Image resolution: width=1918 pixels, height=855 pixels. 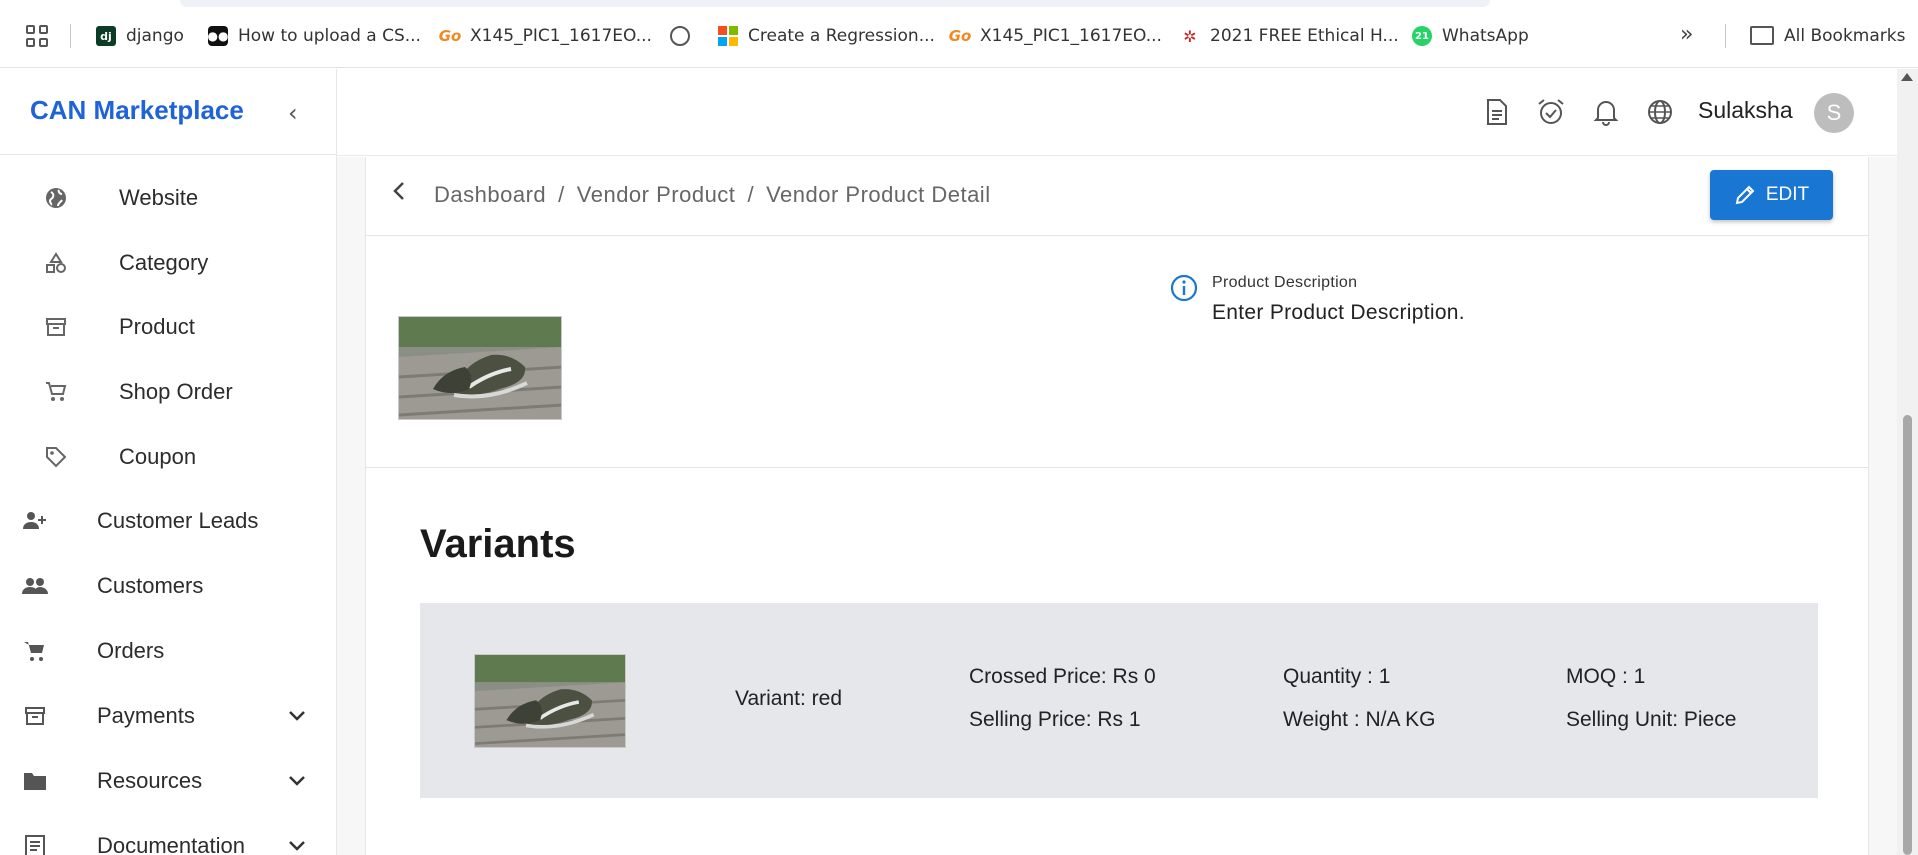 I want to click on back-button, so click(x=399, y=194).